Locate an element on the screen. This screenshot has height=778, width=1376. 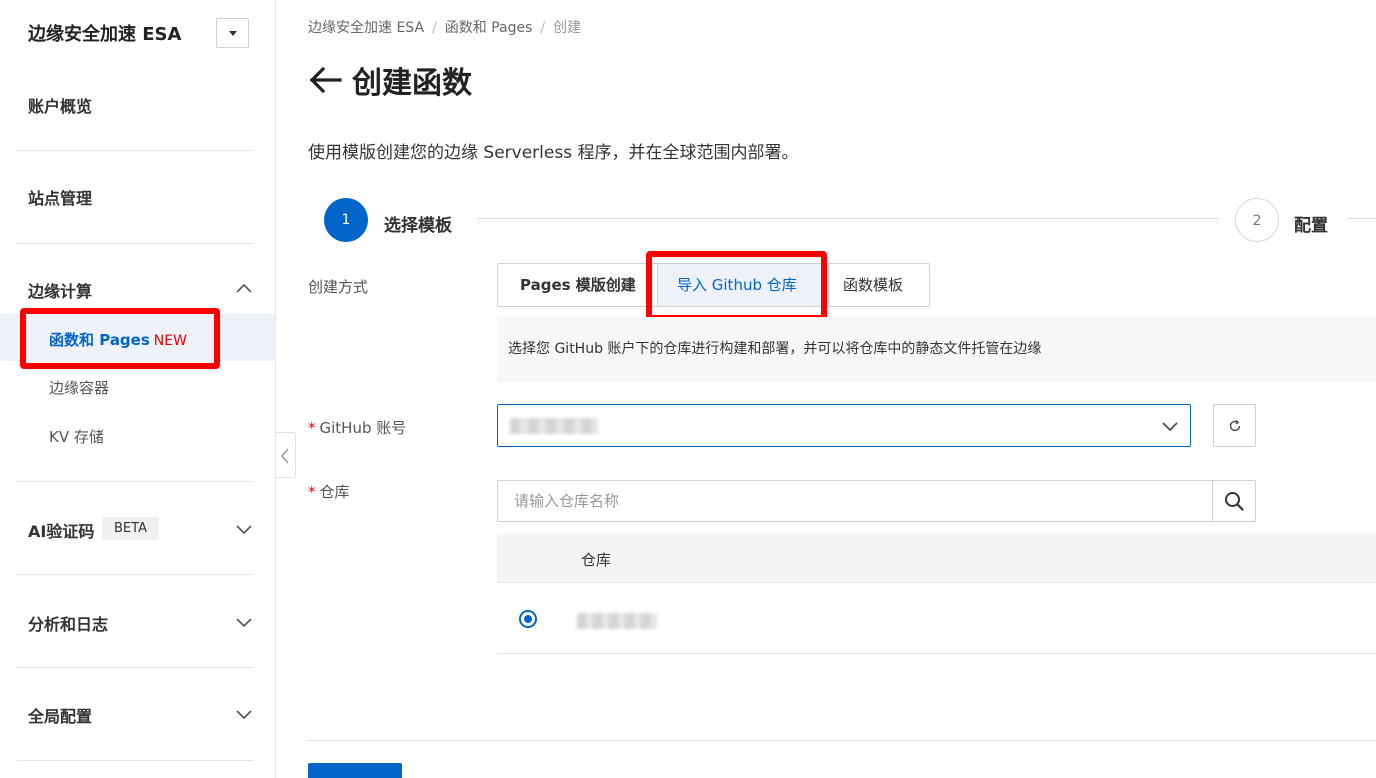
tab-function-template: 函数模板 is located at coordinates (879, 285).